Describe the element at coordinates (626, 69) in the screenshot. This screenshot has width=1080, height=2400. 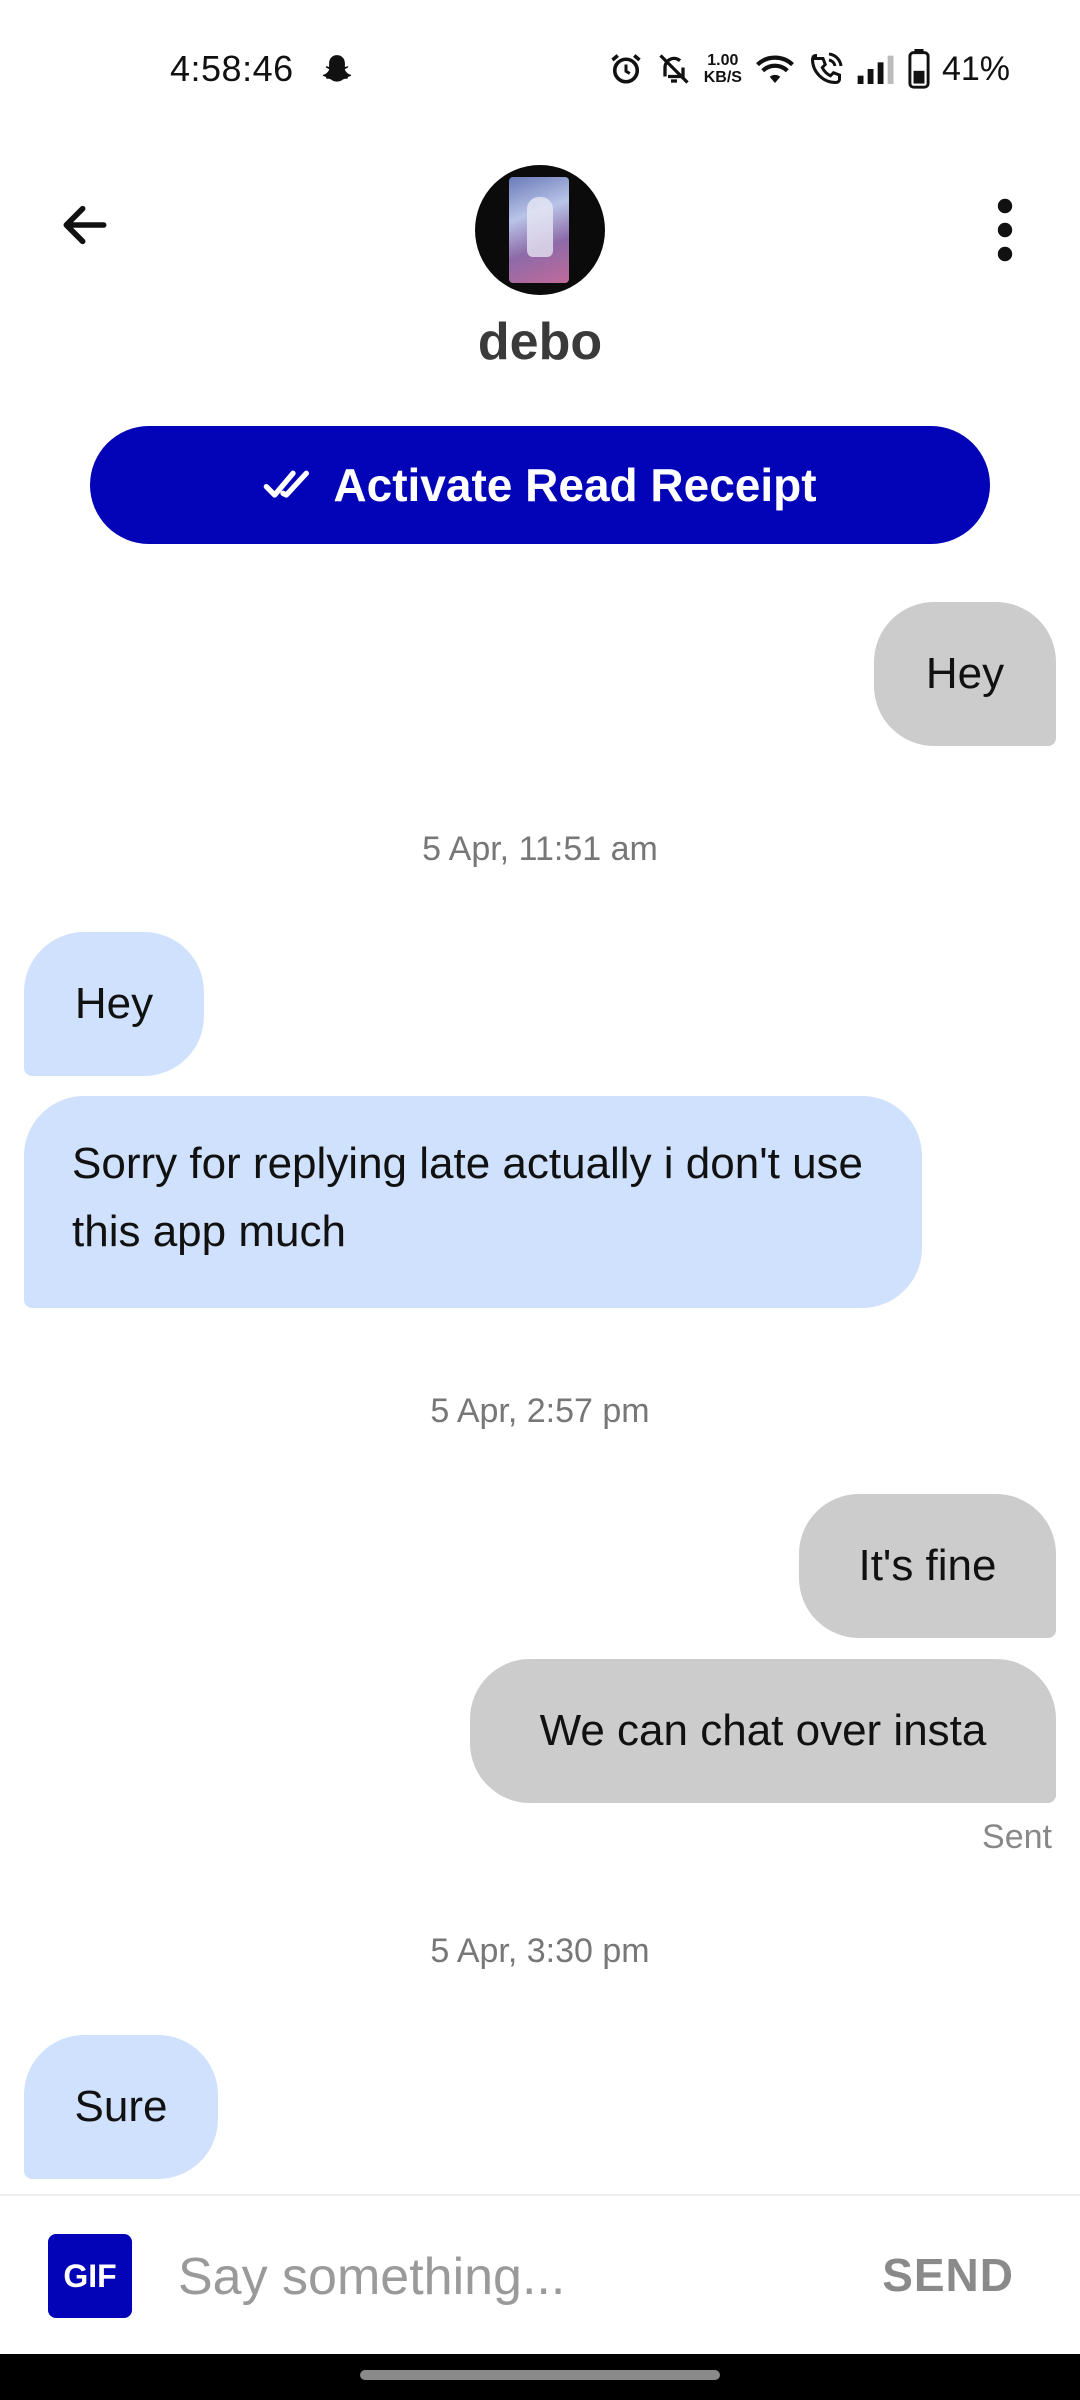
I see `alarm-icon` at that location.